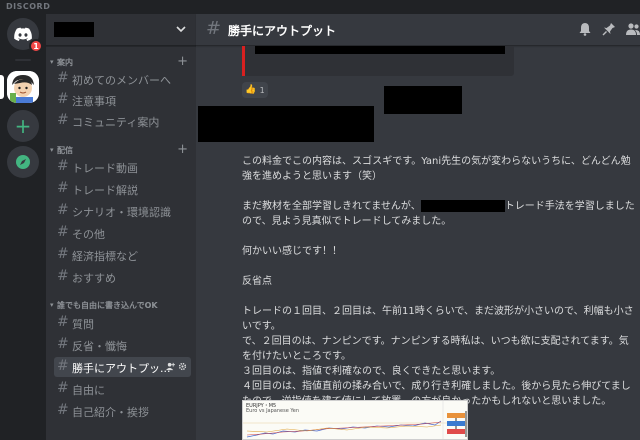  I want to click on message-text: まだ教材を全部学習しきれてませんが、, so click(331, 206).